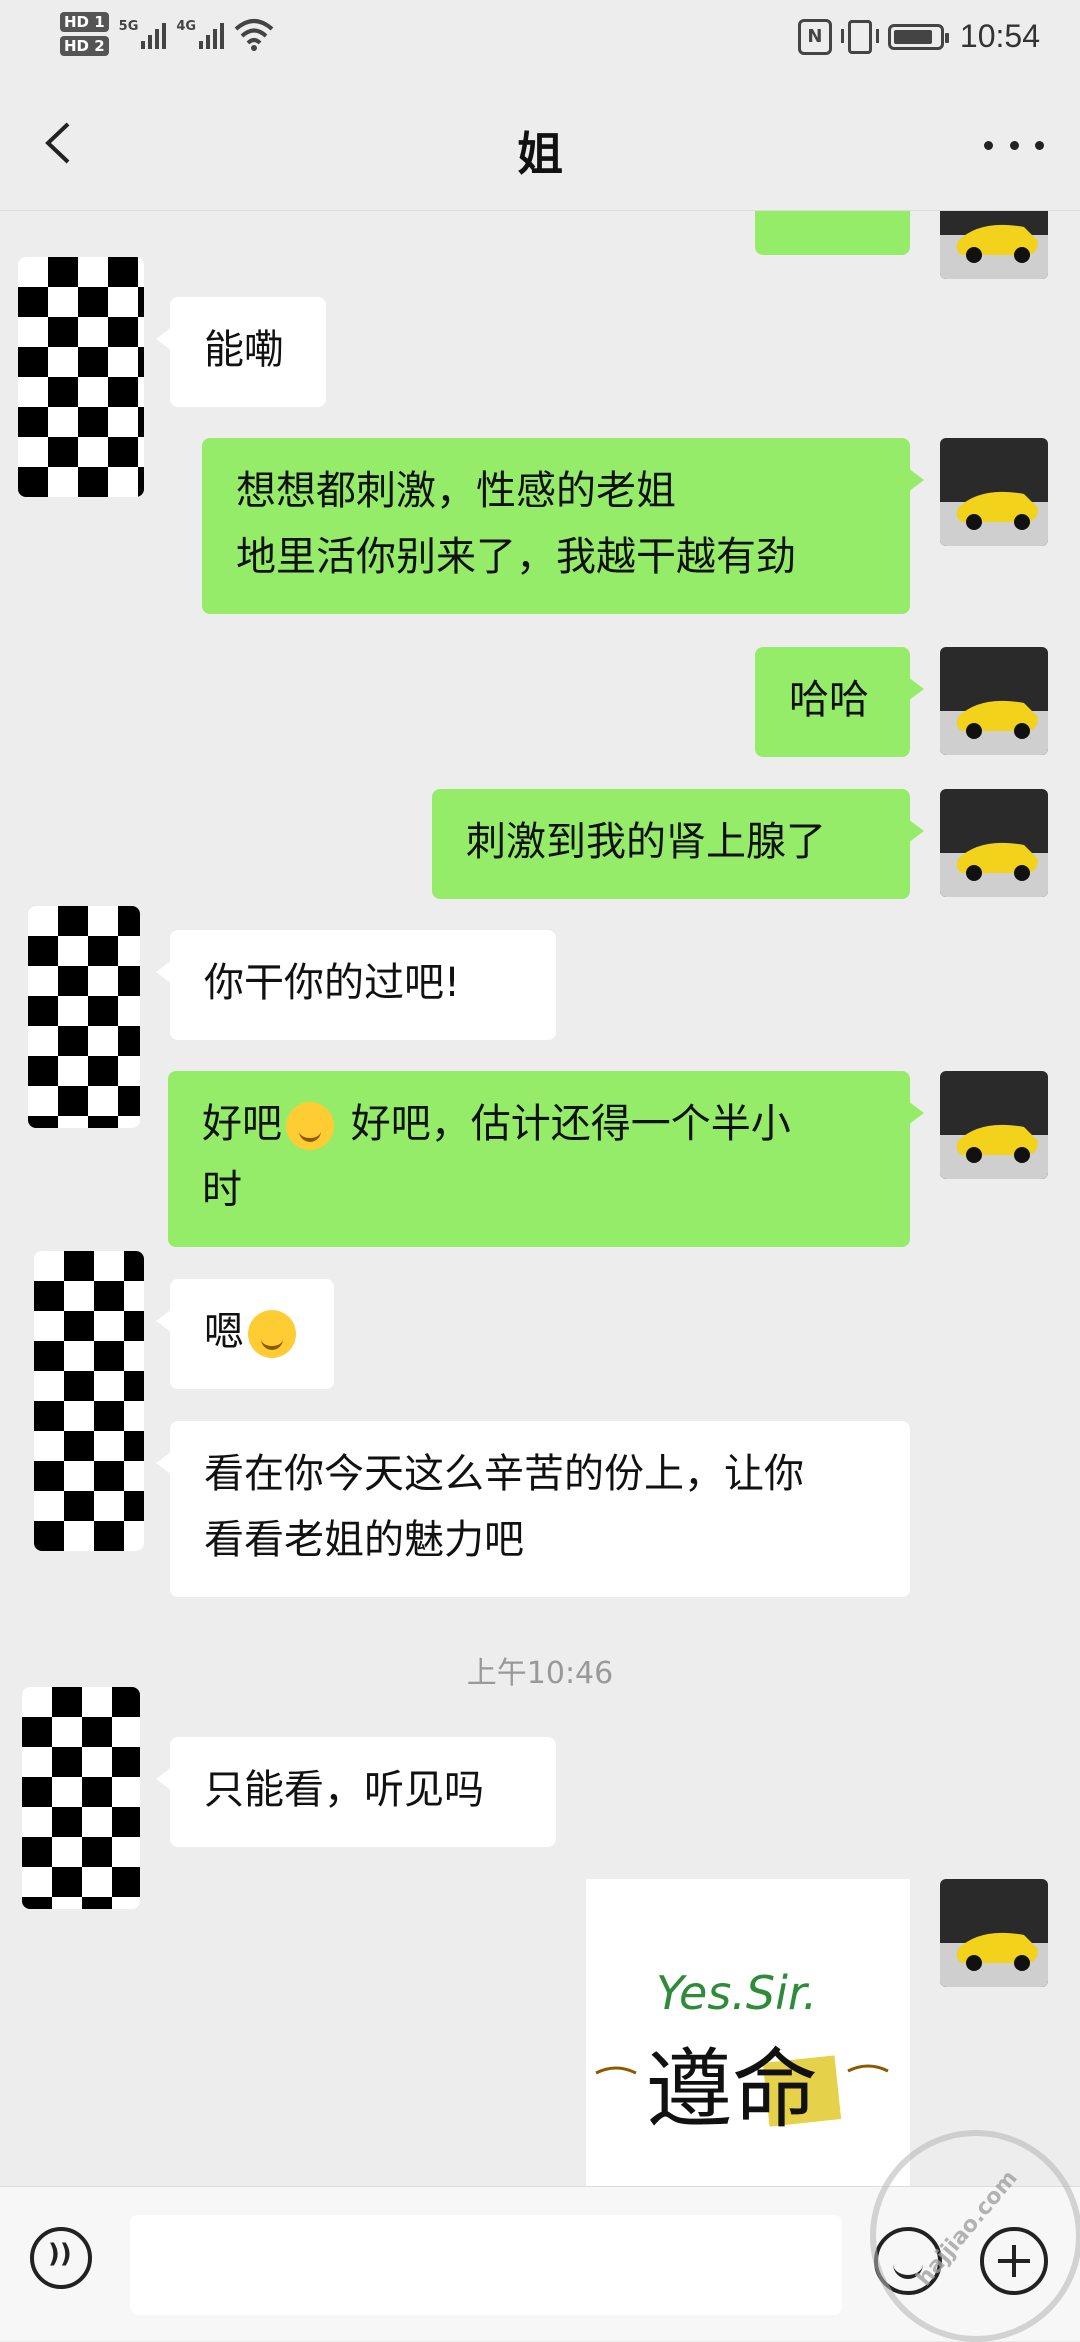 This screenshot has width=1080, height=2342. Describe the element at coordinates (84, 22) in the screenshot. I see `sim1-badge: HD 1` at that location.